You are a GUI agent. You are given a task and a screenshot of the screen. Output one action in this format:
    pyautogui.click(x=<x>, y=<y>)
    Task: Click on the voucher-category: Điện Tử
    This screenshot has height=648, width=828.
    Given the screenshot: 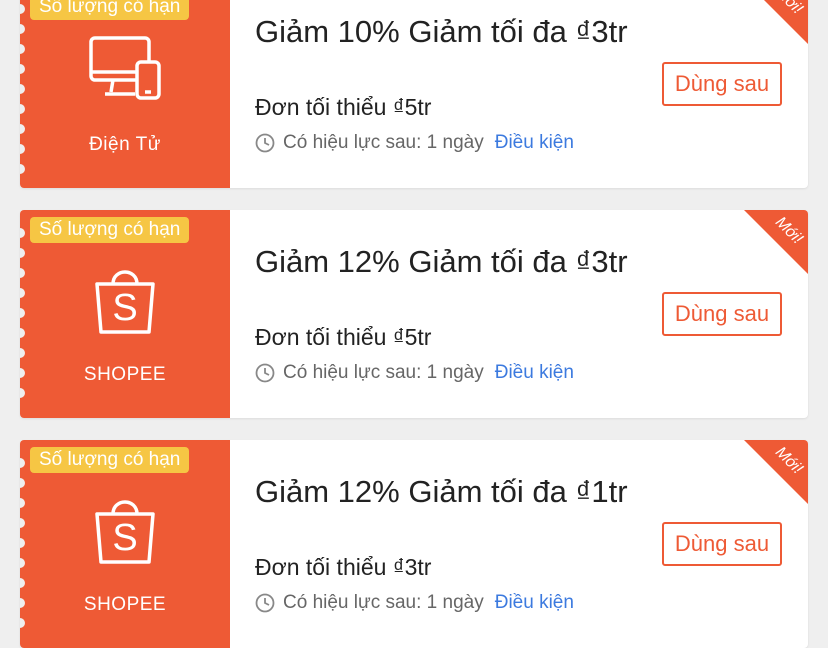 What is the action you would take?
    pyautogui.click(x=125, y=144)
    